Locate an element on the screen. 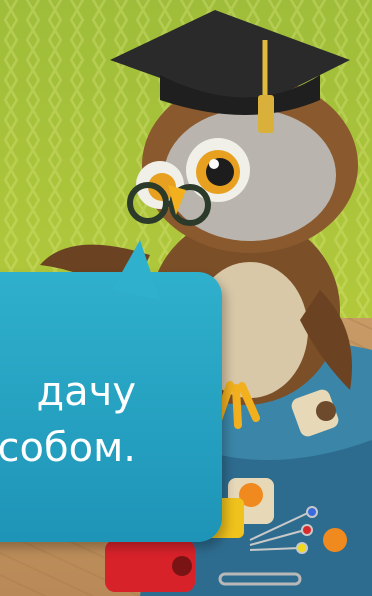  speech-bubble-text: дачу собом. is located at coordinates (111, 420).